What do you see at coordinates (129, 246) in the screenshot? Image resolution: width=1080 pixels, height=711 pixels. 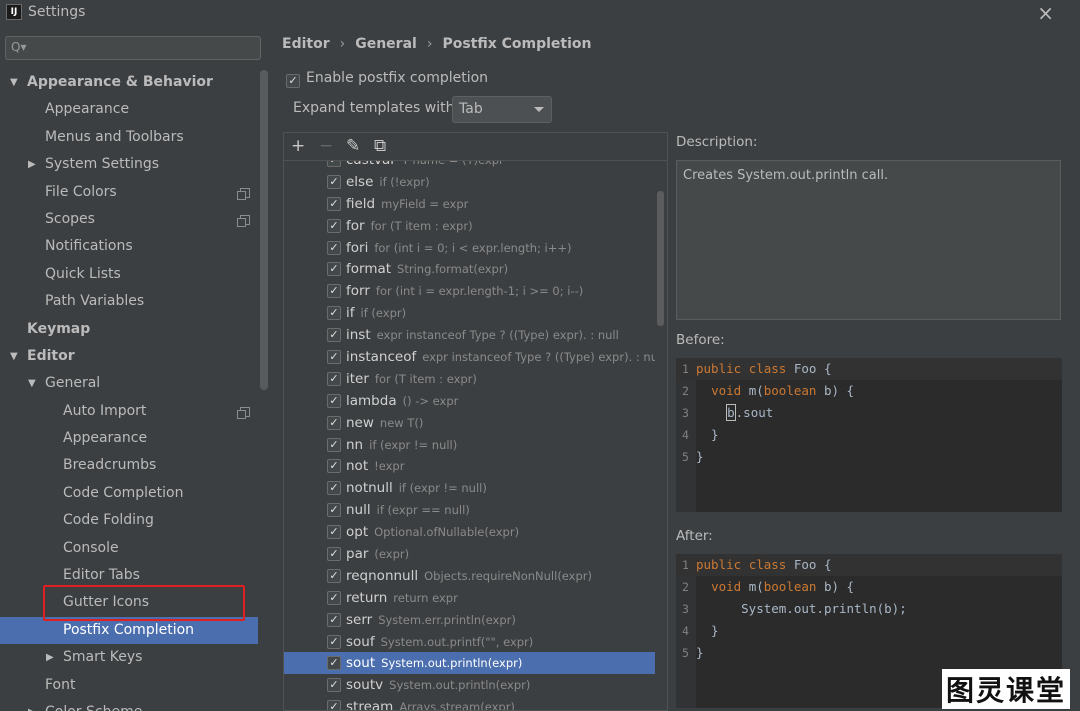 I see `sidebar-item: Notifications` at bounding box center [129, 246].